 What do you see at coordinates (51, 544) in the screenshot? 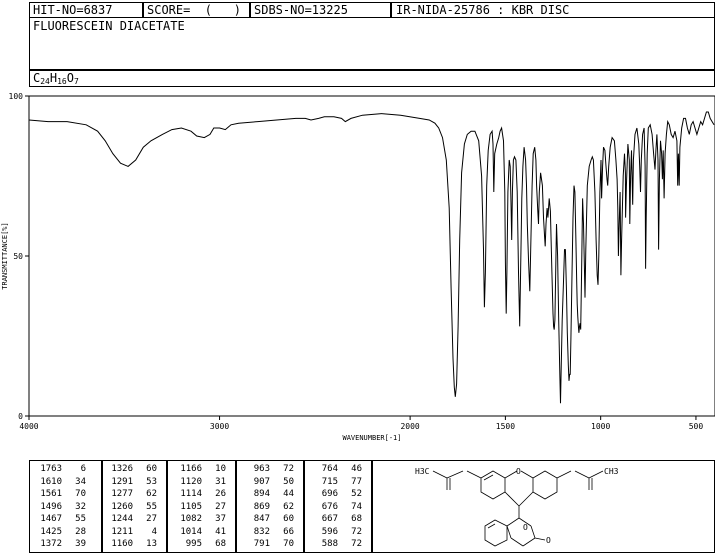
I see `peak-wavenumber: 1372` at bounding box center [51, 544].